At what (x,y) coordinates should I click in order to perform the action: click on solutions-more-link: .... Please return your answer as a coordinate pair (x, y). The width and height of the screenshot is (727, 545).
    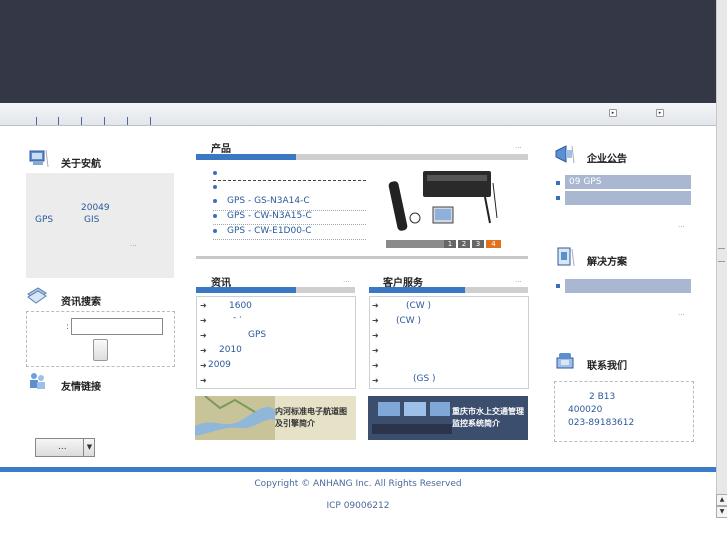
    Looking at the image, I should click on (681, 313).